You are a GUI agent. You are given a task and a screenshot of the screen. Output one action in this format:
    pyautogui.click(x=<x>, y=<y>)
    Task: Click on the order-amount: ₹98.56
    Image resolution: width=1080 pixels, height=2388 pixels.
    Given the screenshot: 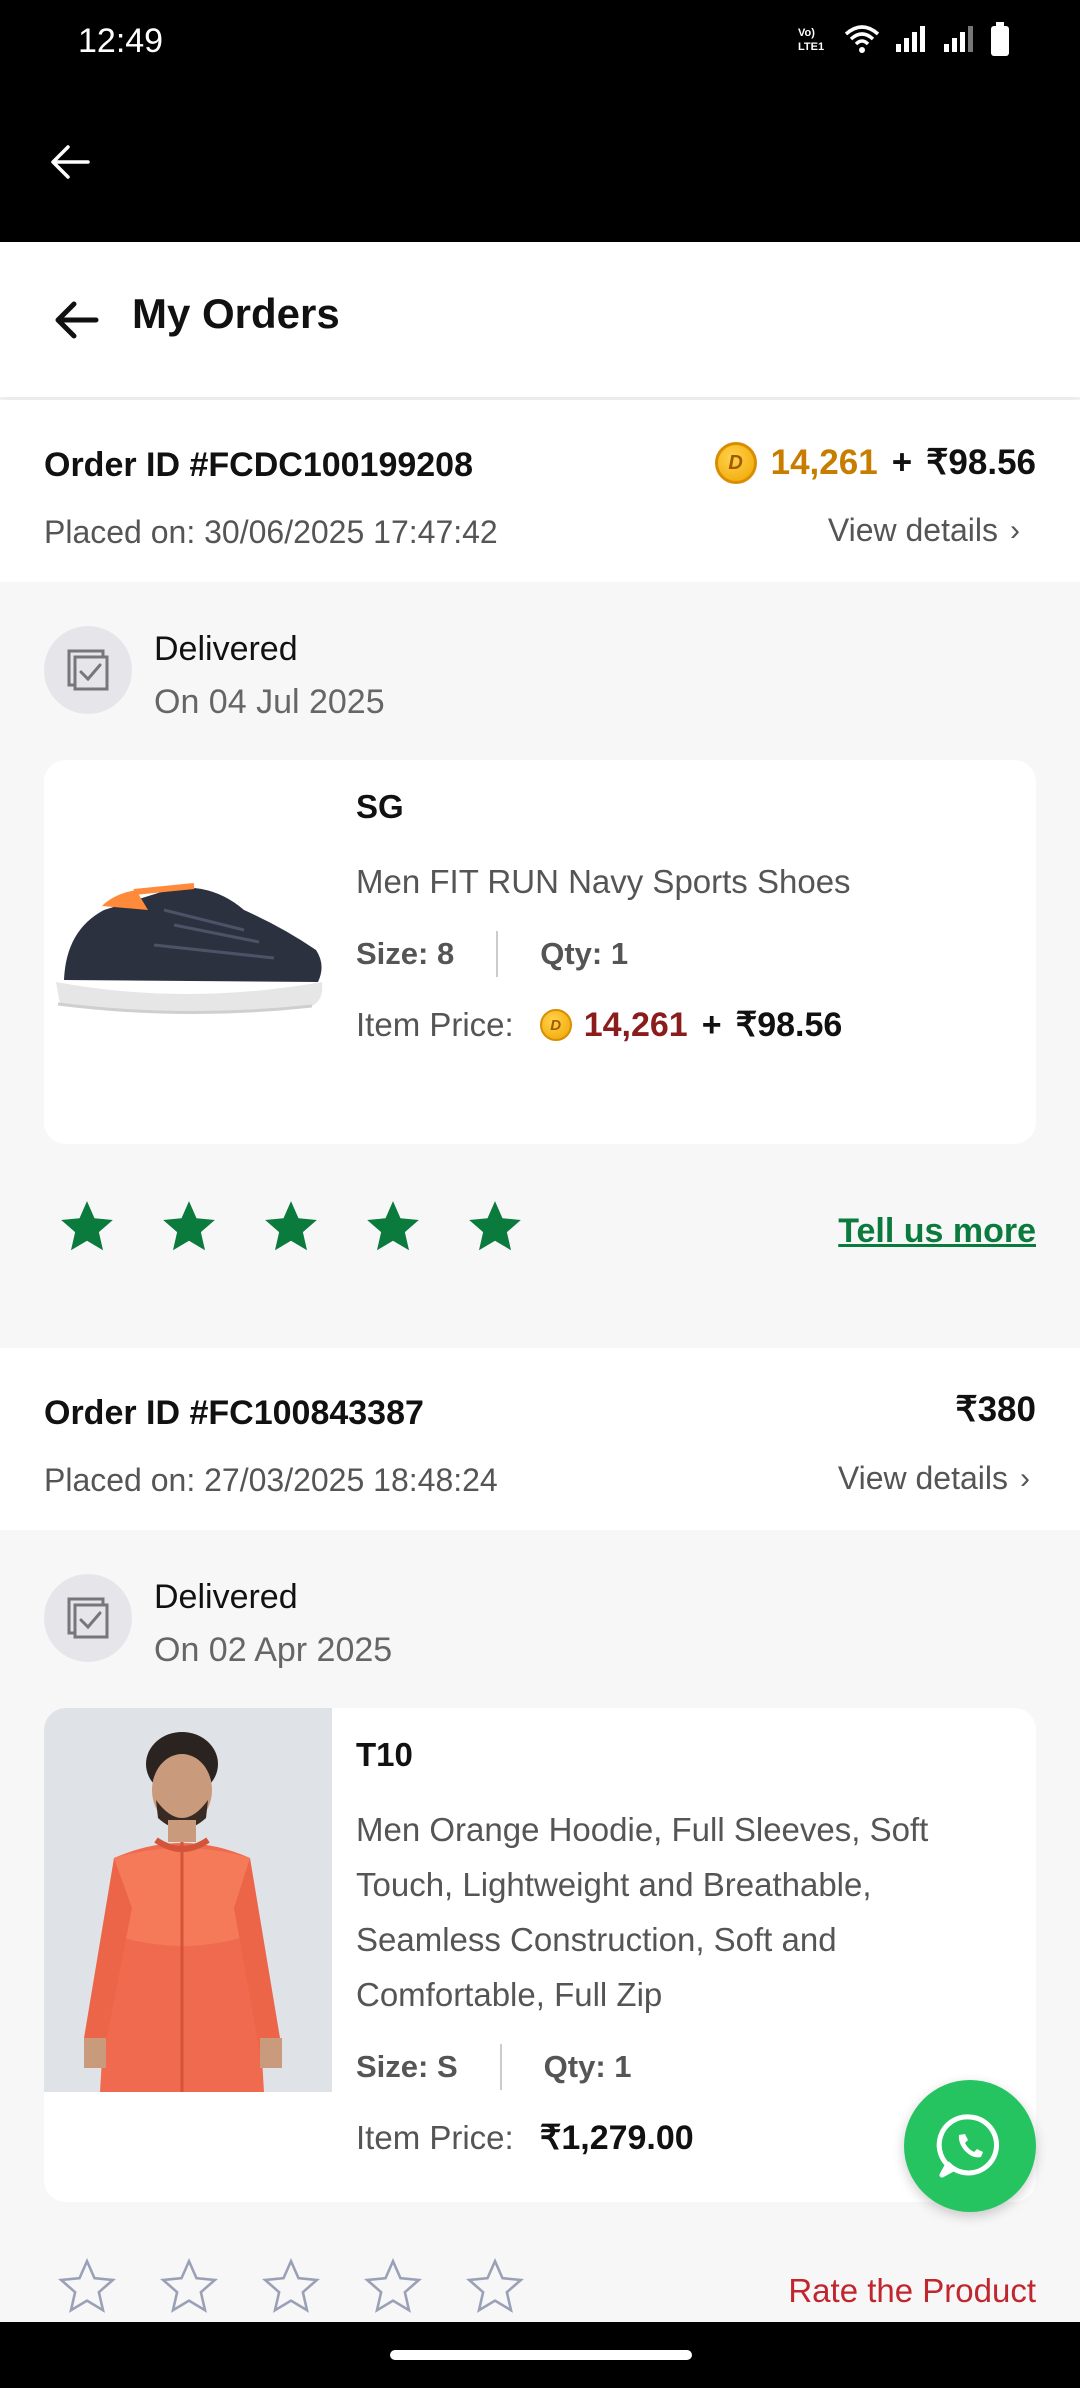 What is the action you would take?
    pyautogui.click(x=981, y=462)
    